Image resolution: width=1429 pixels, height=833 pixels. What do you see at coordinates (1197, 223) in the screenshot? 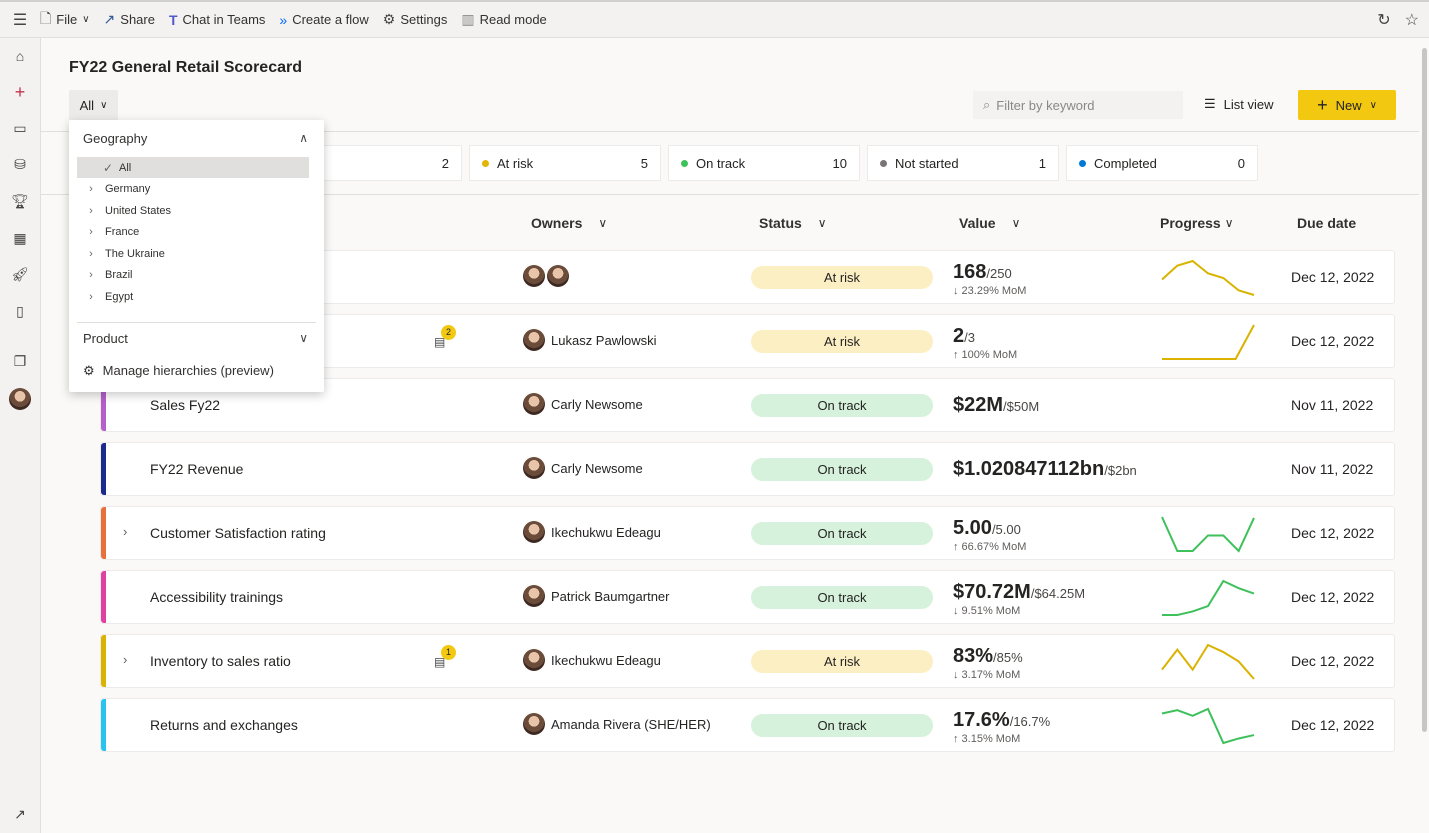
I see `column-header-progress: Progress ∨` at bounding box center [1197, 223].